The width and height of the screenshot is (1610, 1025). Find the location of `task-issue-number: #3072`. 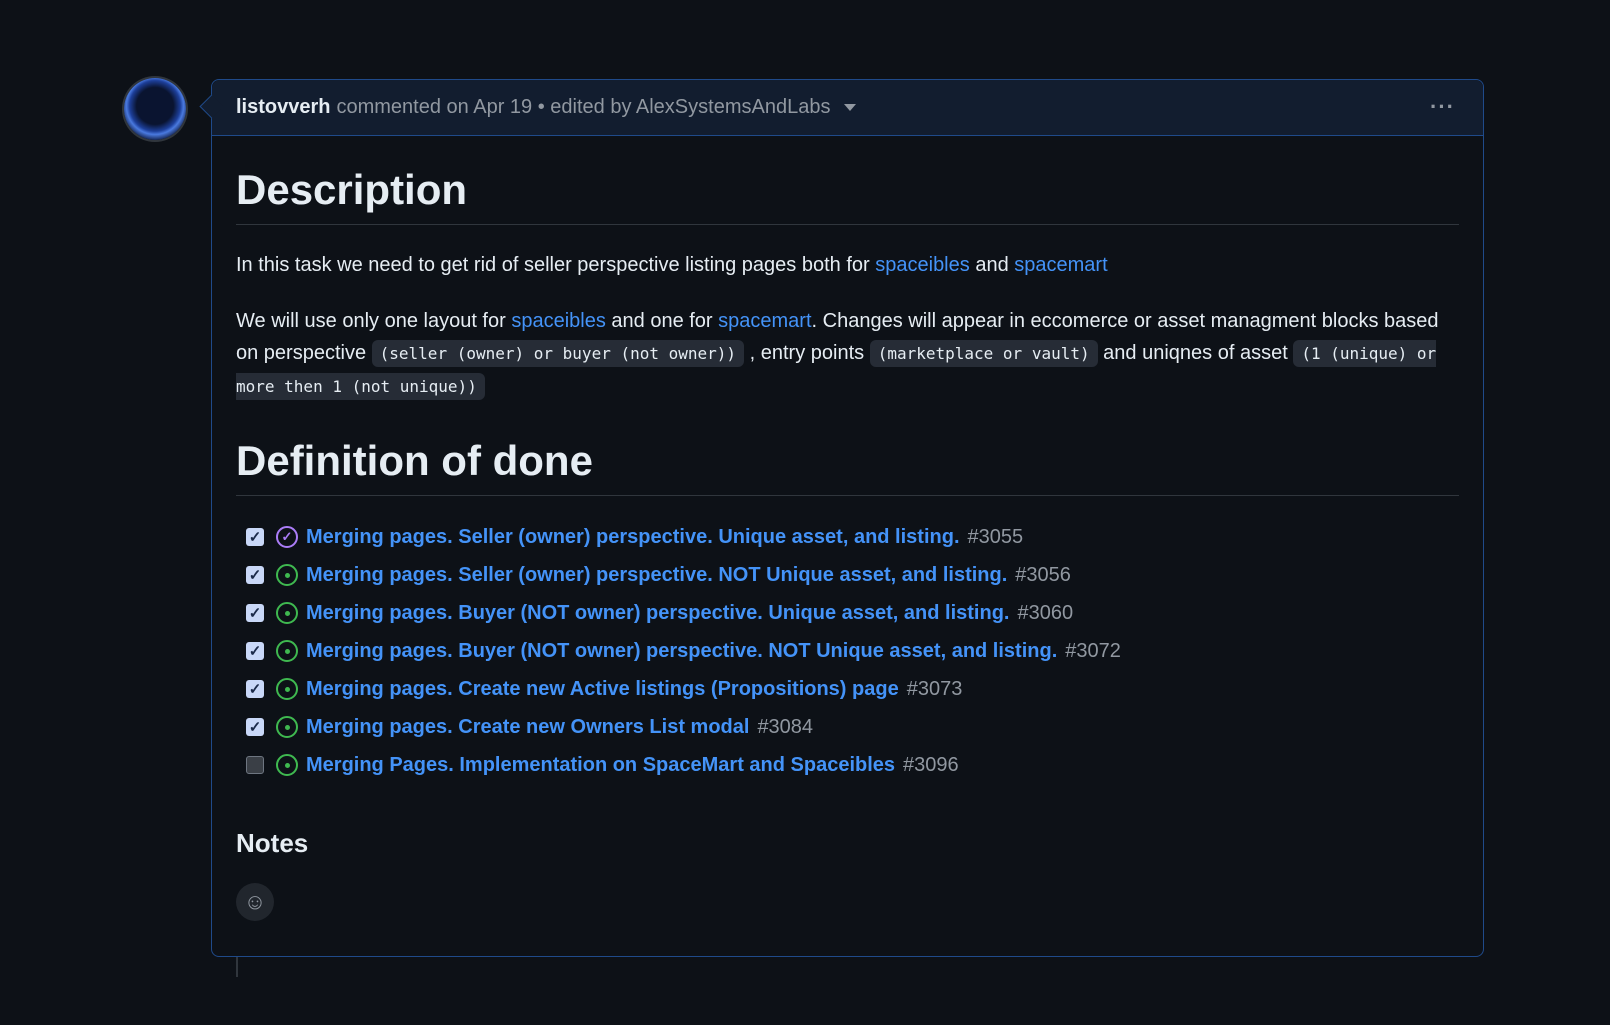

task-issue-number: #3072 is located at coordinates (1093, 650).